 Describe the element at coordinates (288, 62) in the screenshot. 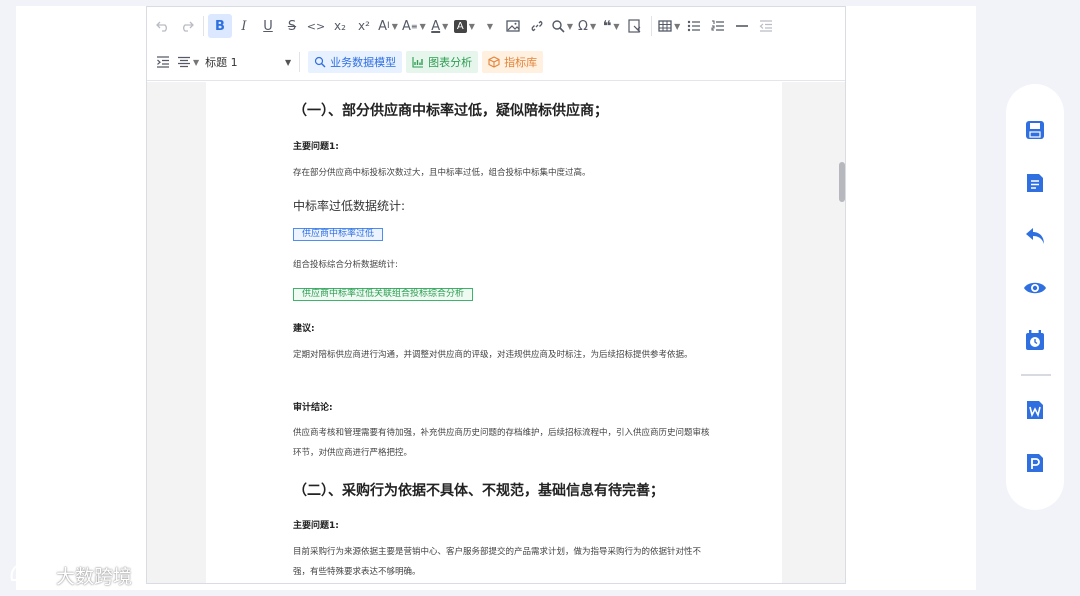

I see `chevron-down-icon: ▼` at that location.